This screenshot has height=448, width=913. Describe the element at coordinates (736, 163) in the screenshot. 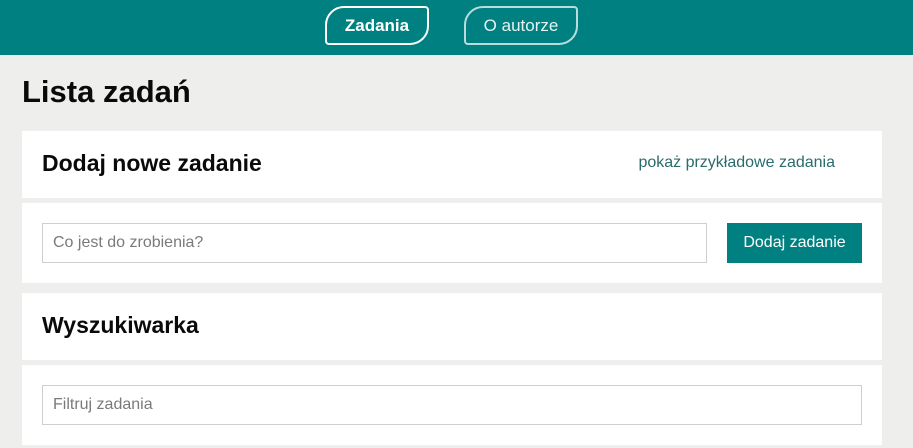

I see `show-example-tasks-link: pokaż przykładowe zadania` at that location.